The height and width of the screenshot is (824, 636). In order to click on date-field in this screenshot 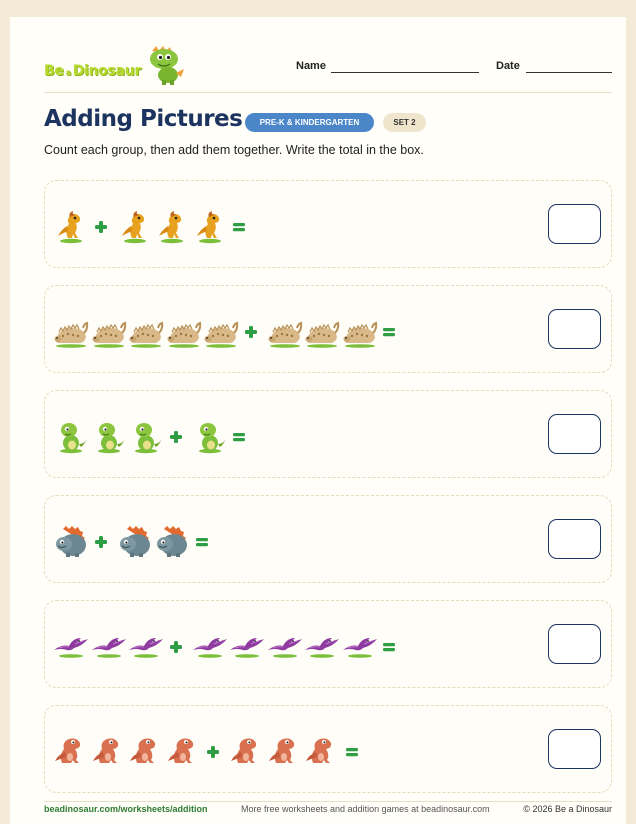, I will do `click(569, 72)`.